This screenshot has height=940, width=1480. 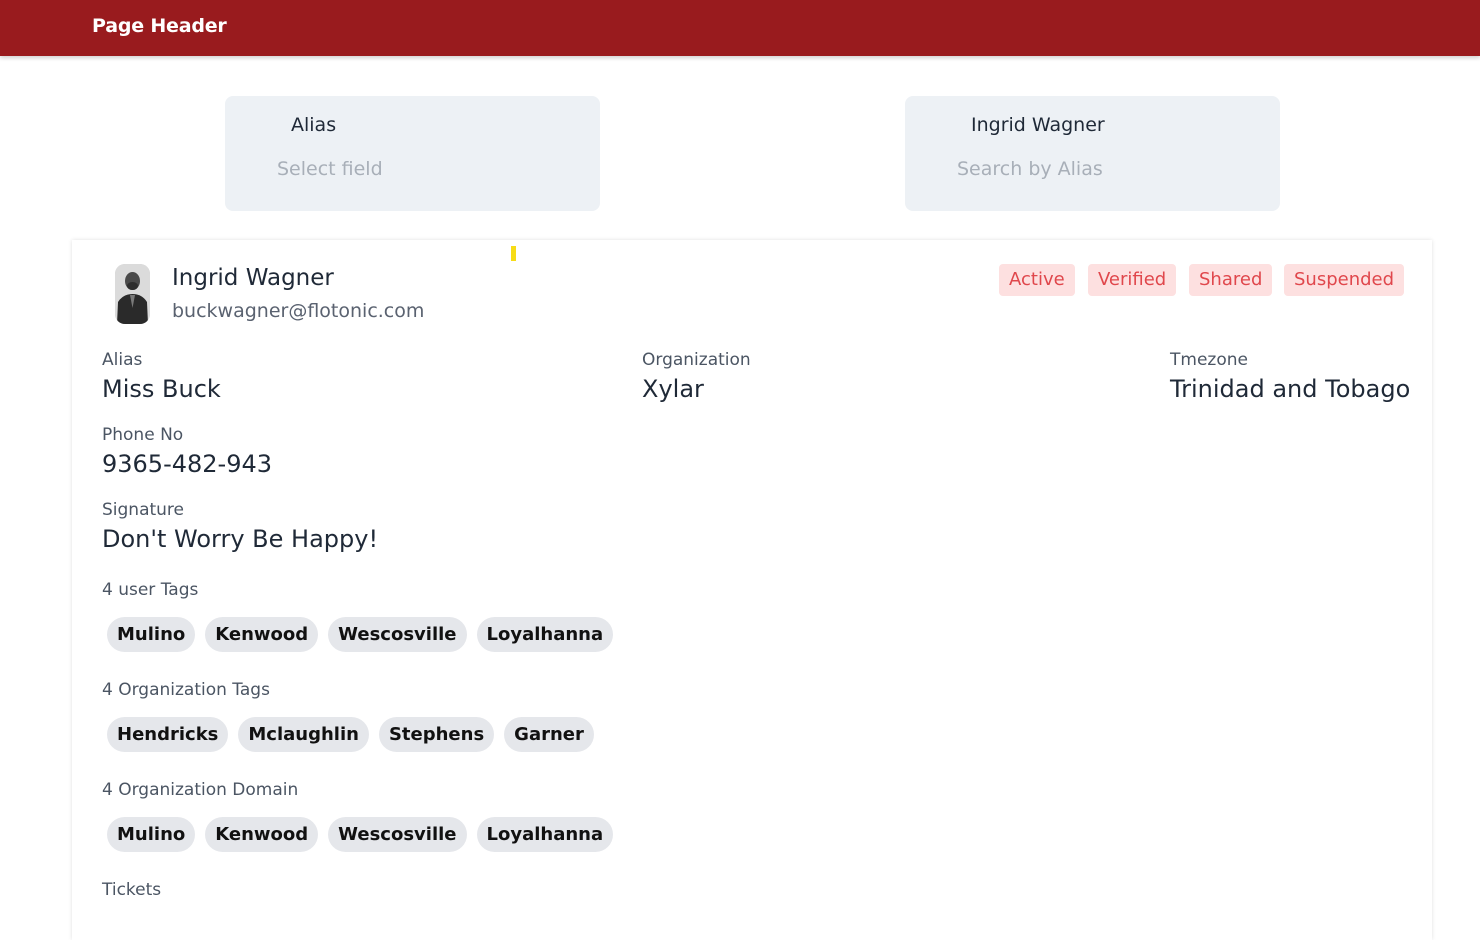 I want to click on organization-value: Xylar, so click(x=673, y=389).